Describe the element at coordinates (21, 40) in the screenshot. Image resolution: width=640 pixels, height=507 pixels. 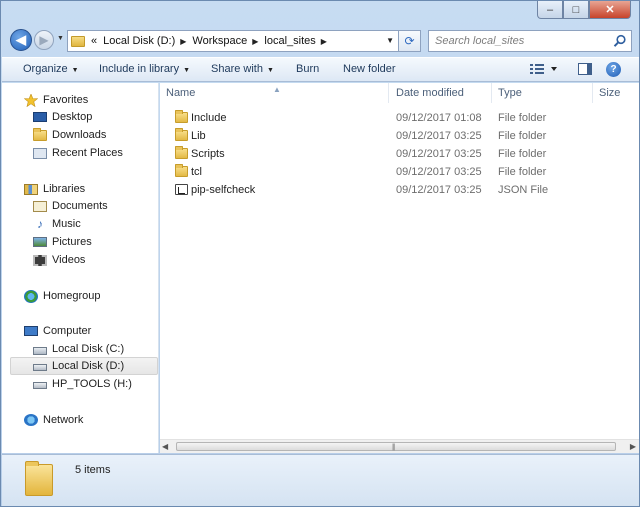
I see `back-button: ◀` at that location.